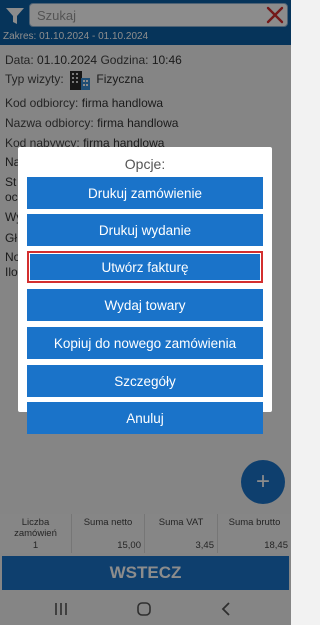 Image resolution: width=320 pixels, height=625 pixels. Describe the element at coordinates (145, 267) in the screenshot. I see `create-invoice-button: Utwórz fakturę` at that location.